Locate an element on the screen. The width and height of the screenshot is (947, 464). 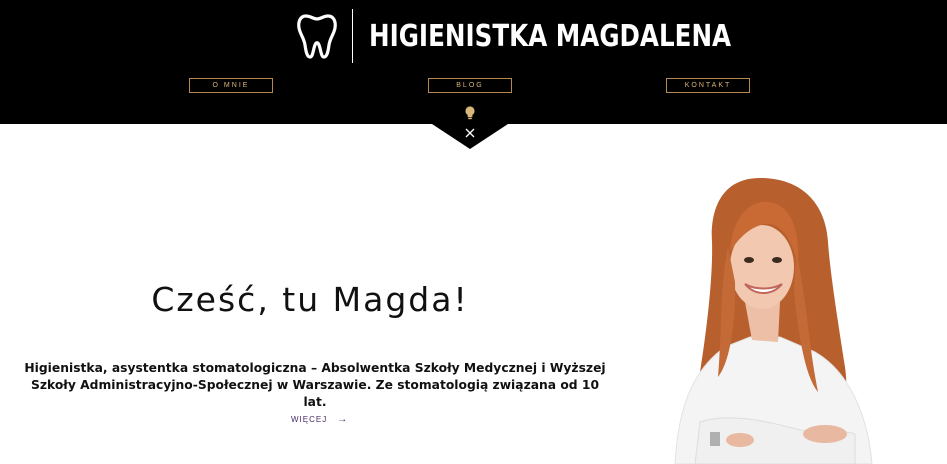
logo-divider is located at coordinates (352, 36).